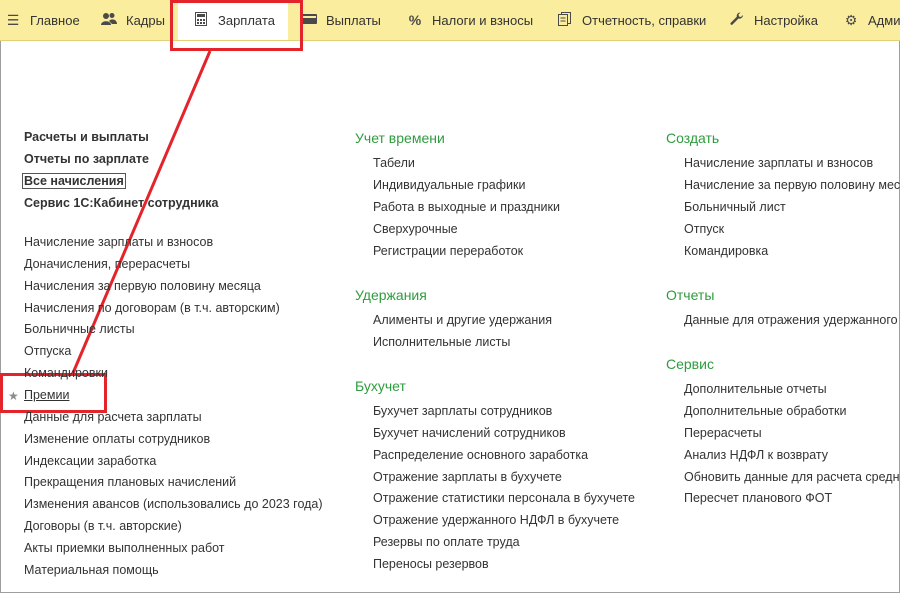 This screenshot has width=900, height=593. I want to click on left-item-first-half: Начисления за первую половину месяца, so click(142, 286).